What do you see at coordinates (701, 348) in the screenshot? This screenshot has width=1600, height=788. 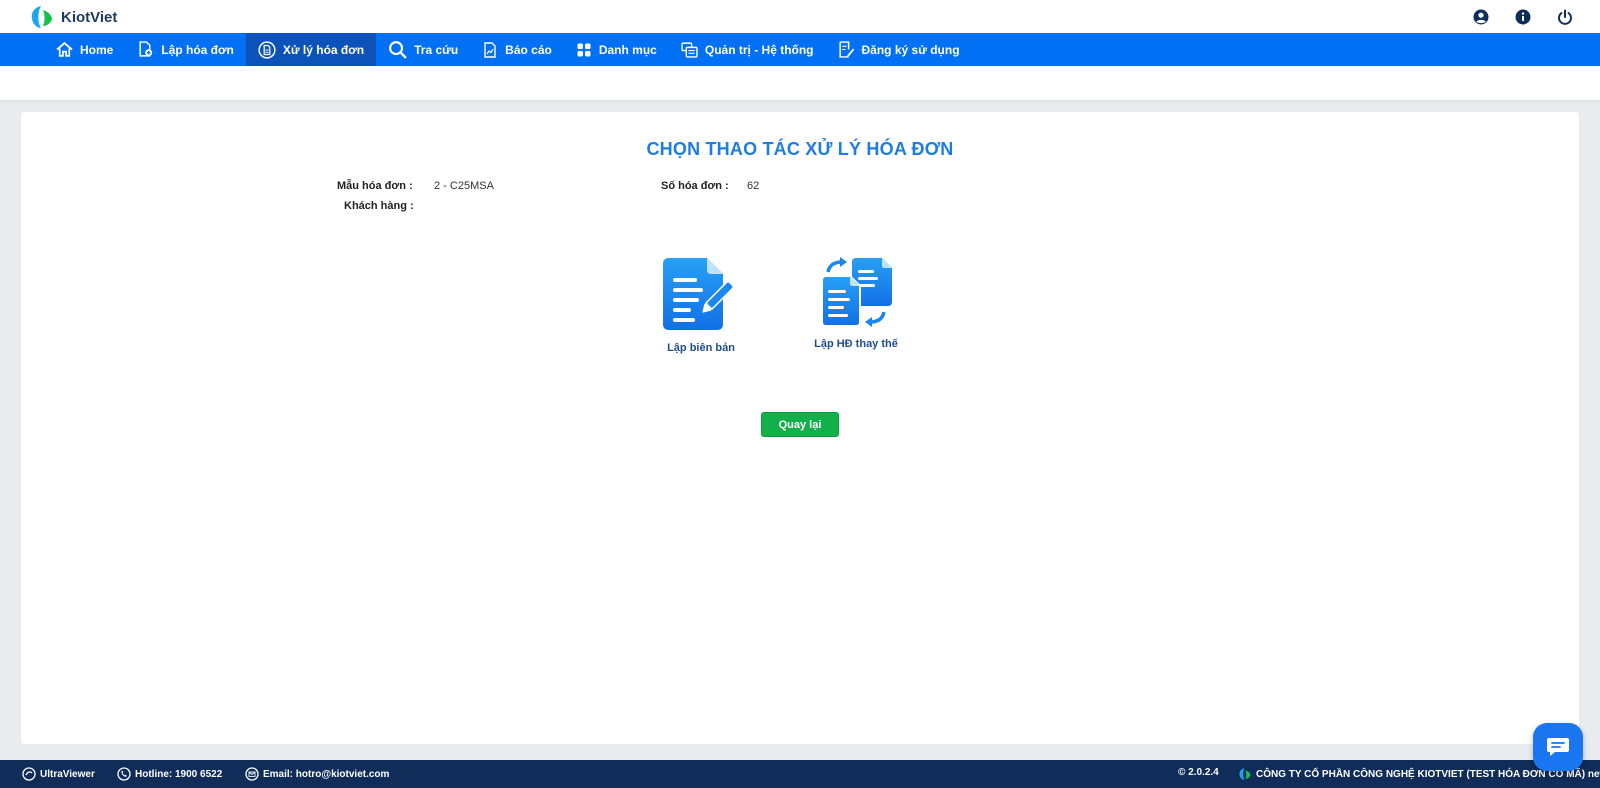 I see `create-minutes-label: Lập biên bản` at bounding box center [701, 348].